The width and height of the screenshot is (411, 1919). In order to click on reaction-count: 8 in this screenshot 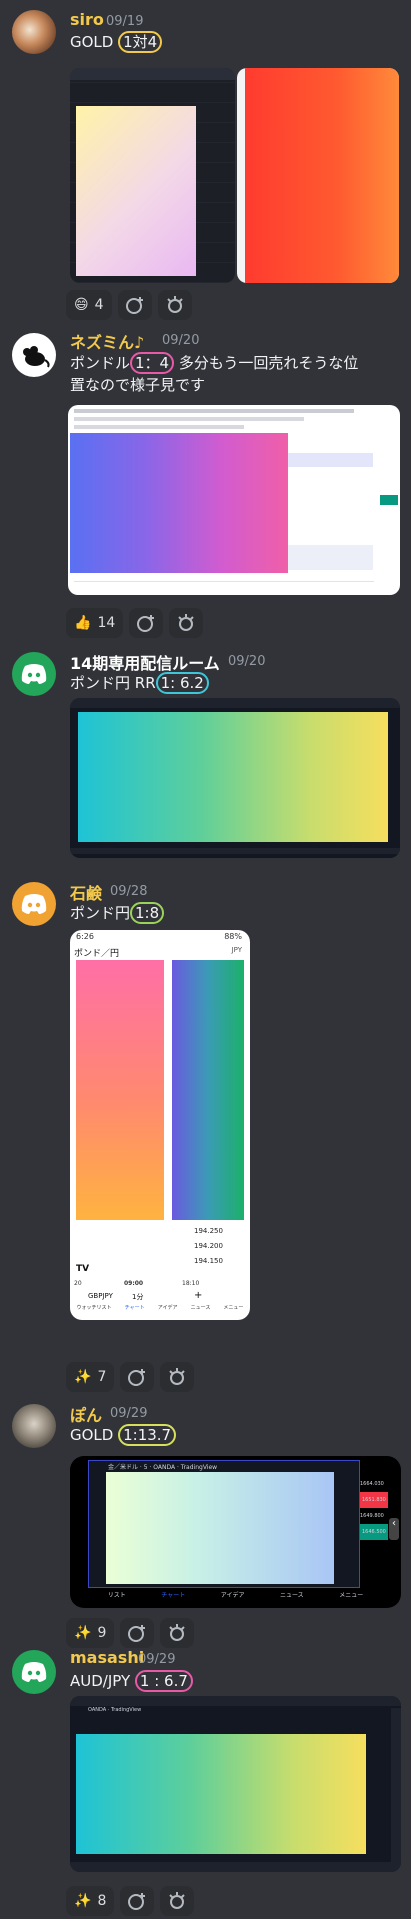, I will do `click(102, 1901)`.